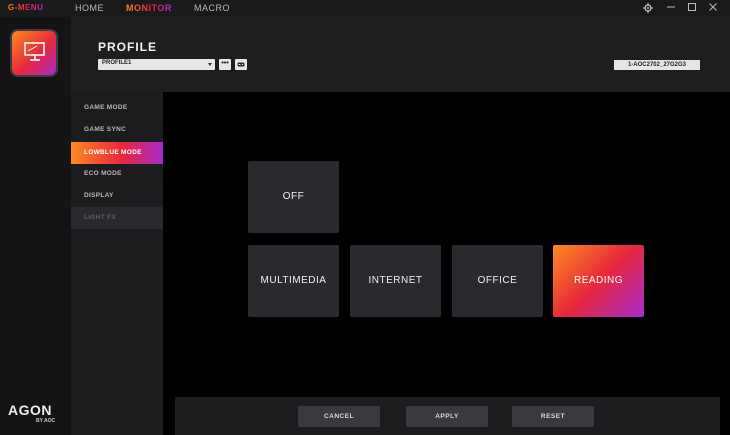  I want to click on apply-button: APPLY, so click(447, 416).